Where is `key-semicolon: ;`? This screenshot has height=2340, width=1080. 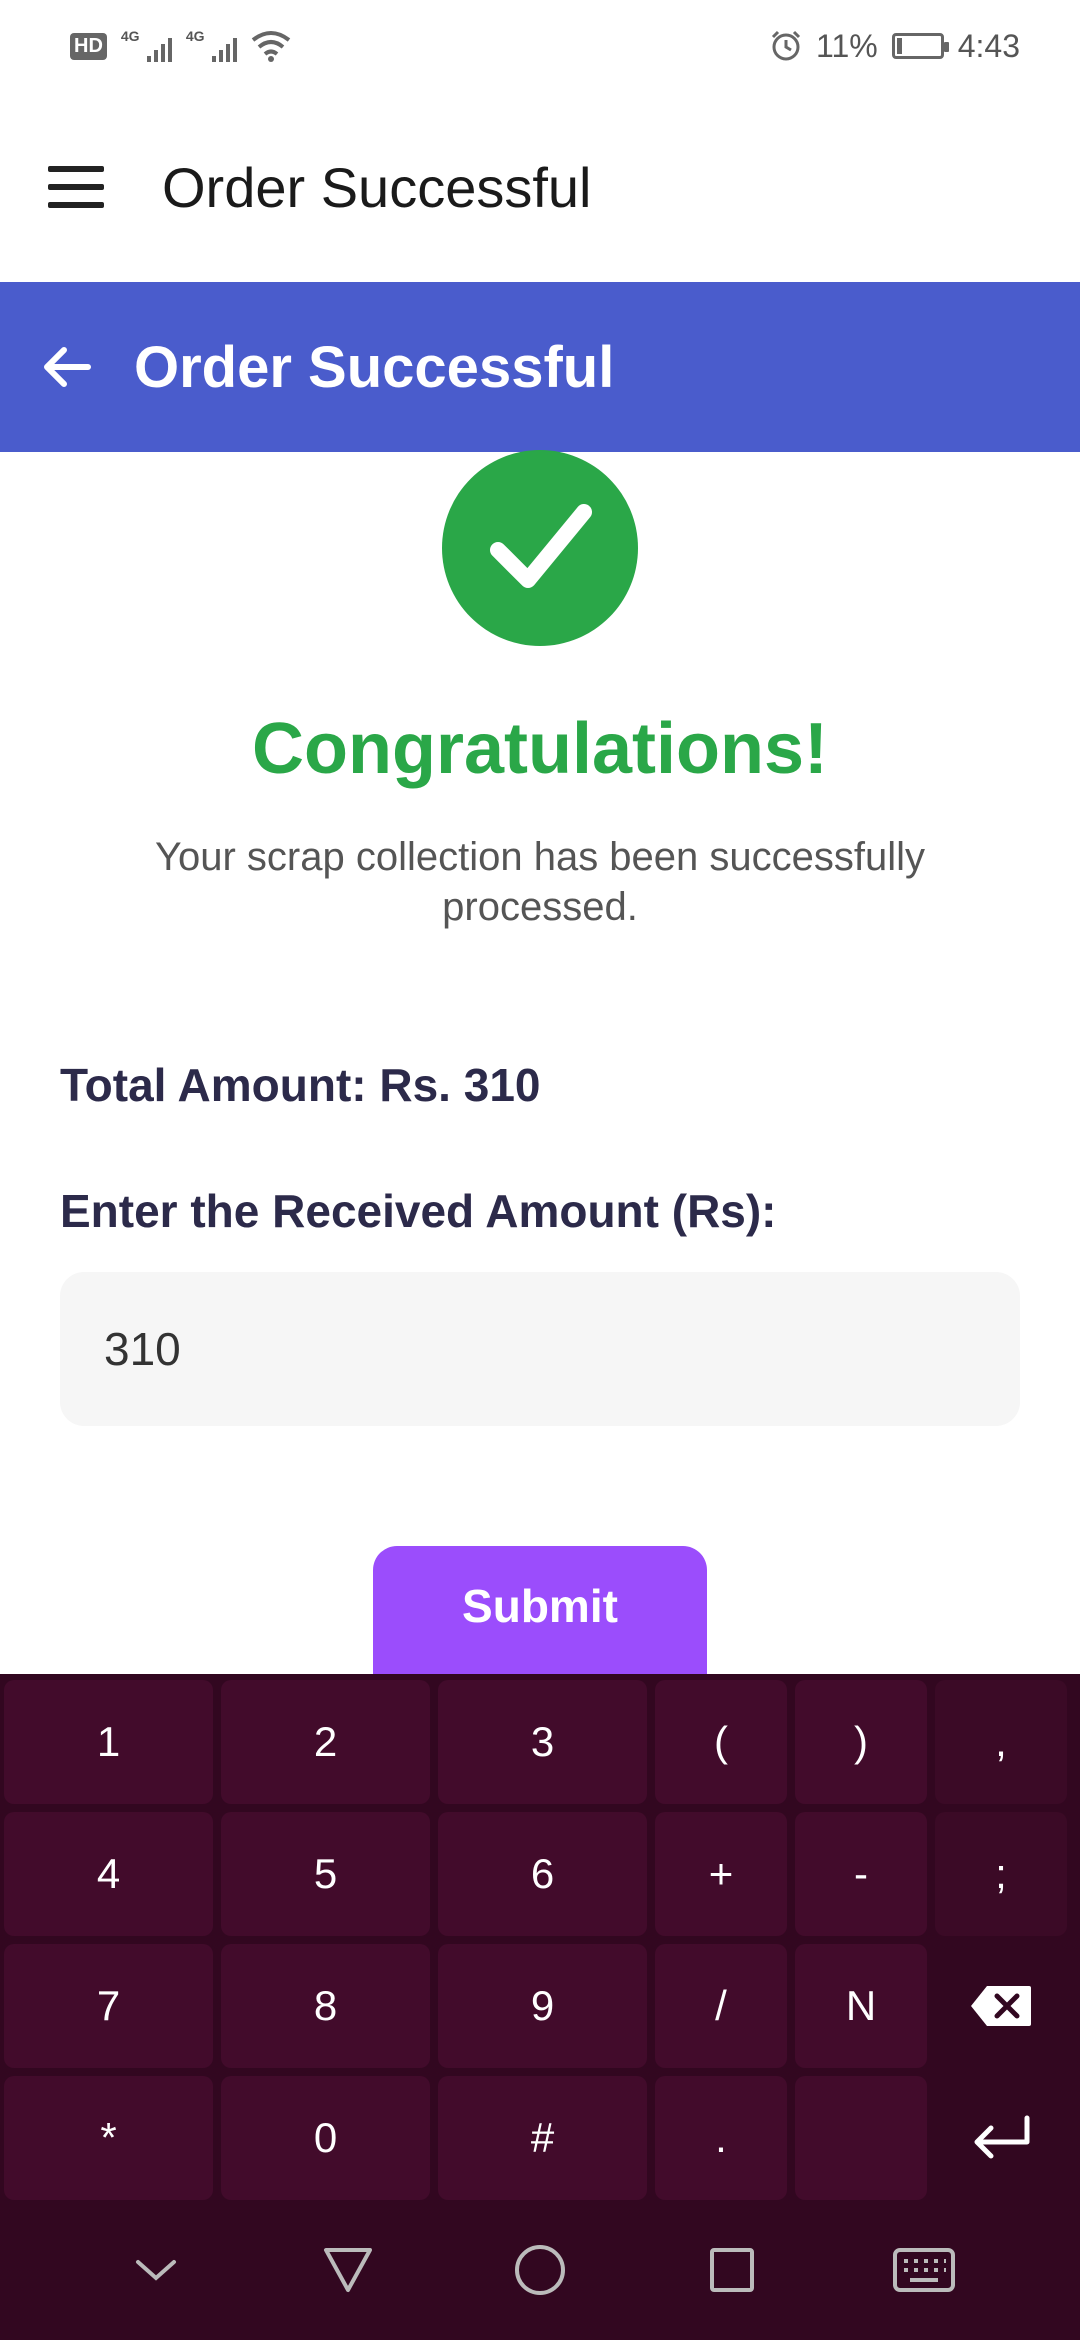 key-semicolon: ; is located at coordinates (1001, 1874).